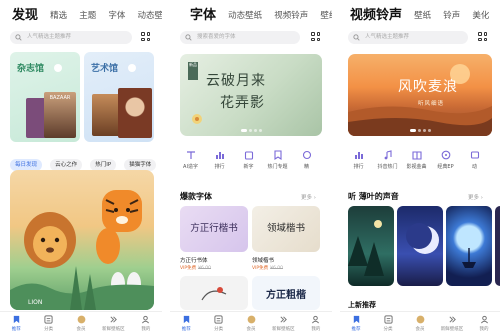 This screenshot has width=500, height=335. I want to click on tab-themes: 主题, so click(87, 16).